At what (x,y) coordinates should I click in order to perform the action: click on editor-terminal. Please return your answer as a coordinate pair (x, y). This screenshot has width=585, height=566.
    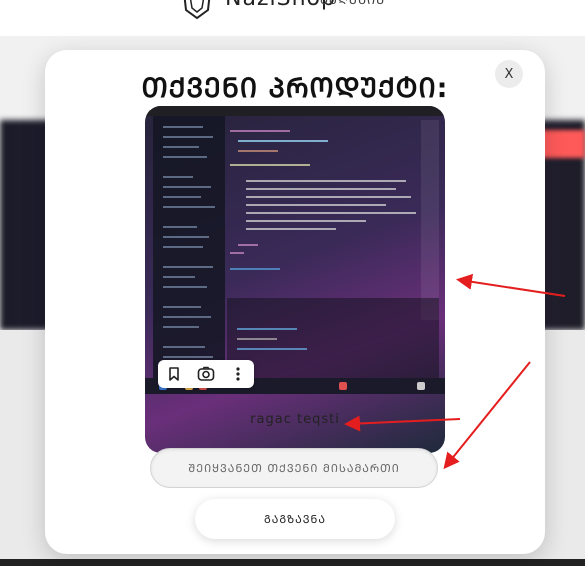
    Looking at the image, I should click on (333, 338).